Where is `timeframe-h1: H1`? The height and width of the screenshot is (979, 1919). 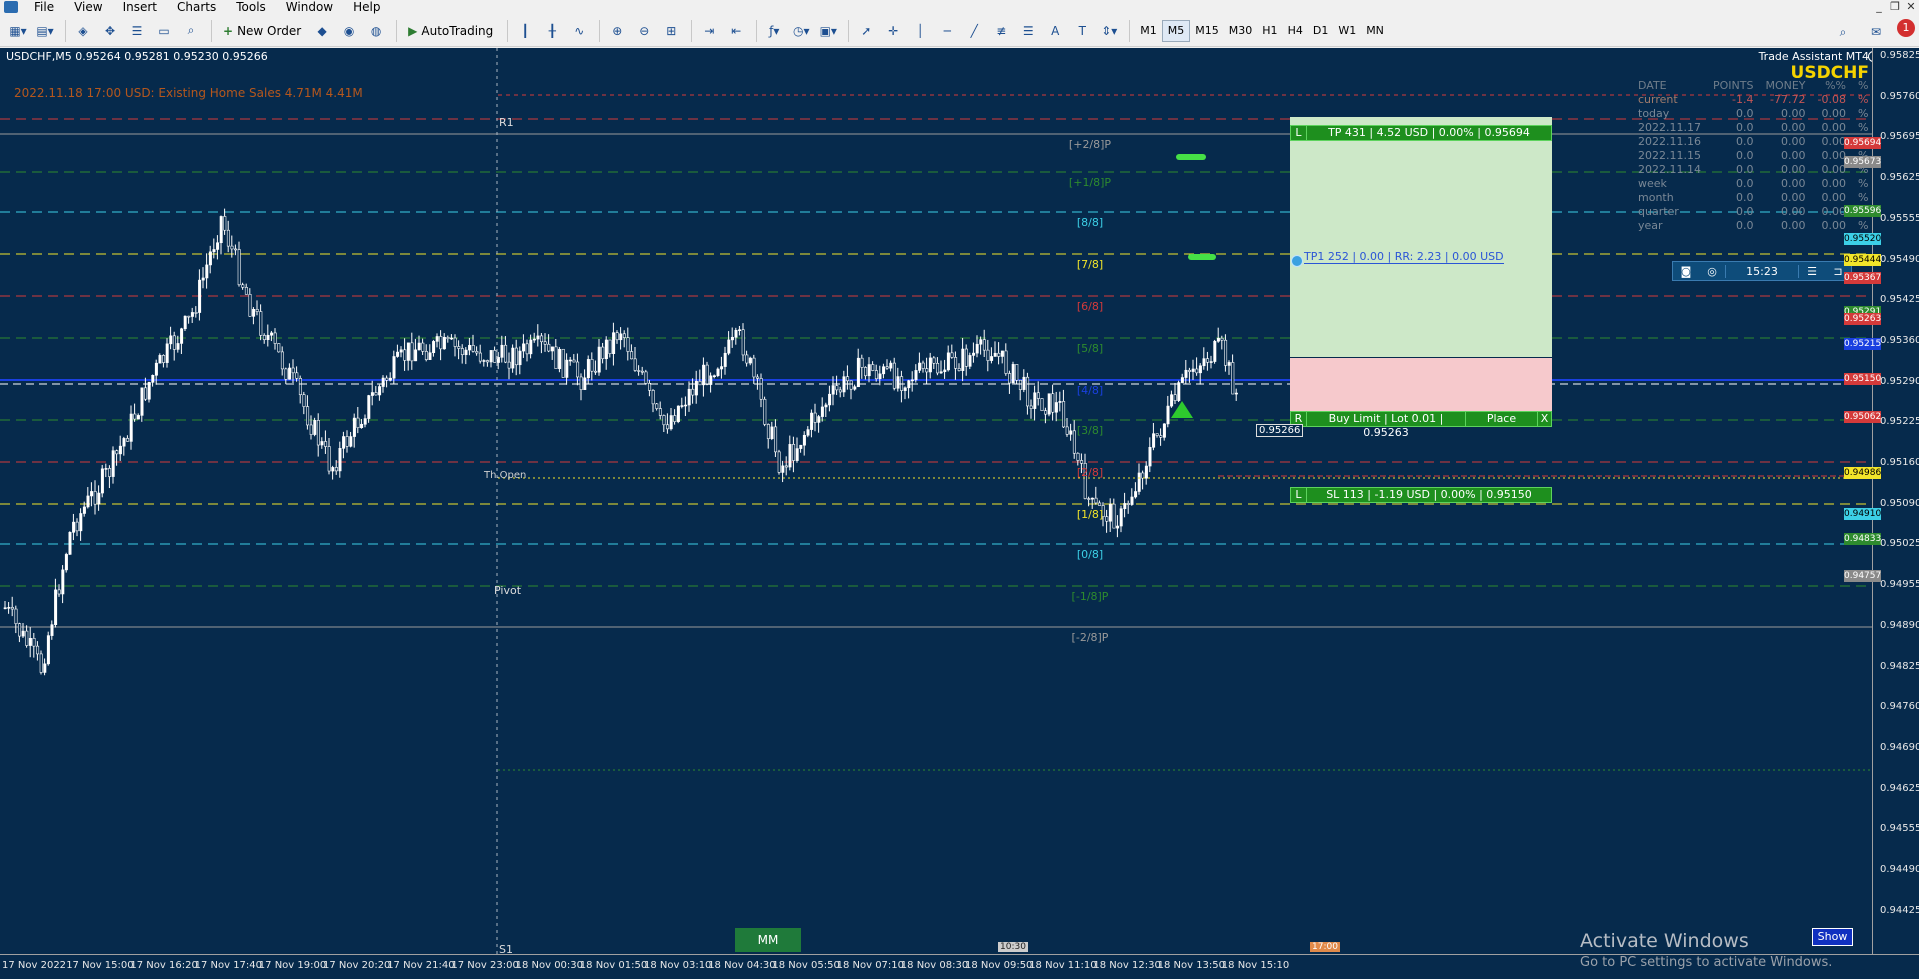 timeframe-h1: H1 is located at coordinates (1269, 31).